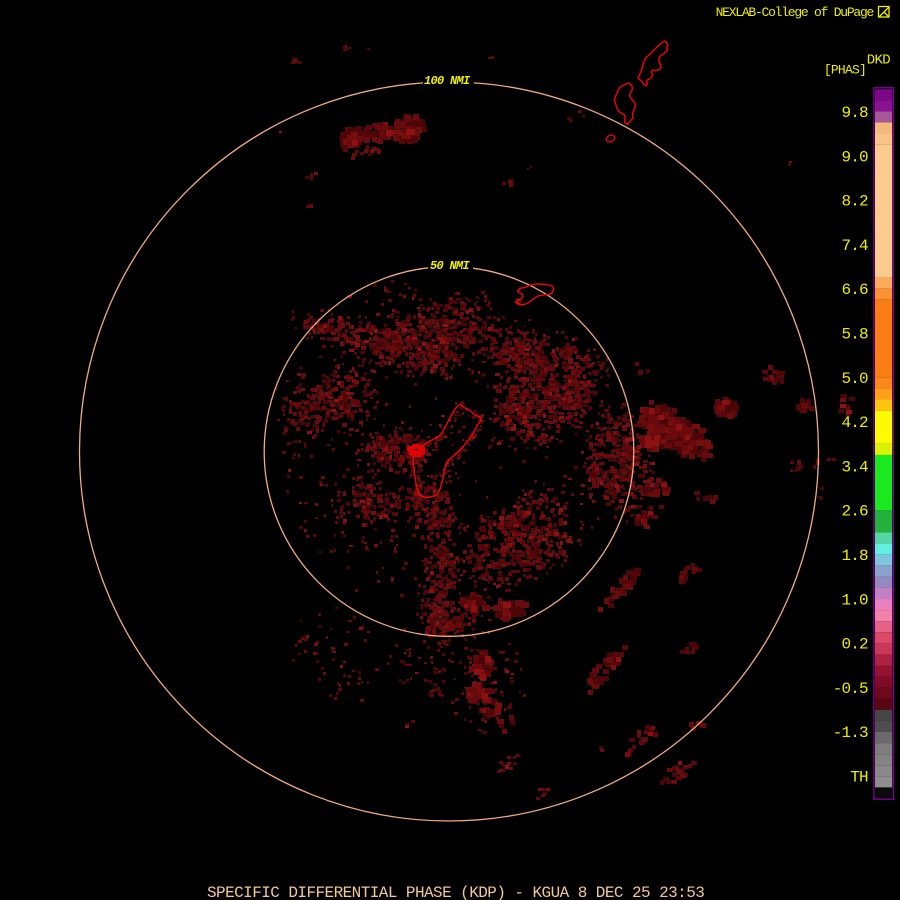  Describe the element at coordinates (850, 689) in the screenshot. I see `svg-text: -0.5` at that location.